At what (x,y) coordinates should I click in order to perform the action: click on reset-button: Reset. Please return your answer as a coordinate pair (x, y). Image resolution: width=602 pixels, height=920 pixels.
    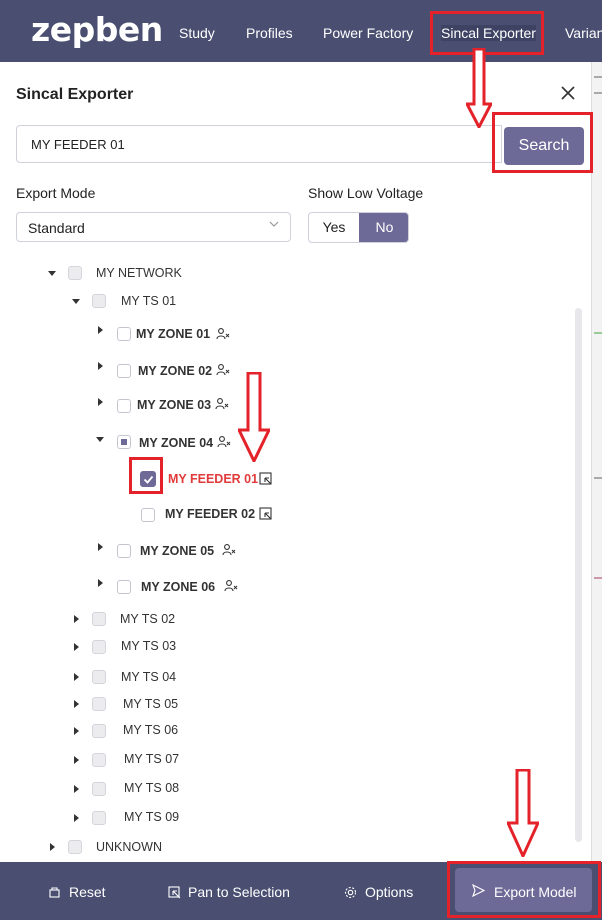
    Looking at the image, I should click on (77, 892).